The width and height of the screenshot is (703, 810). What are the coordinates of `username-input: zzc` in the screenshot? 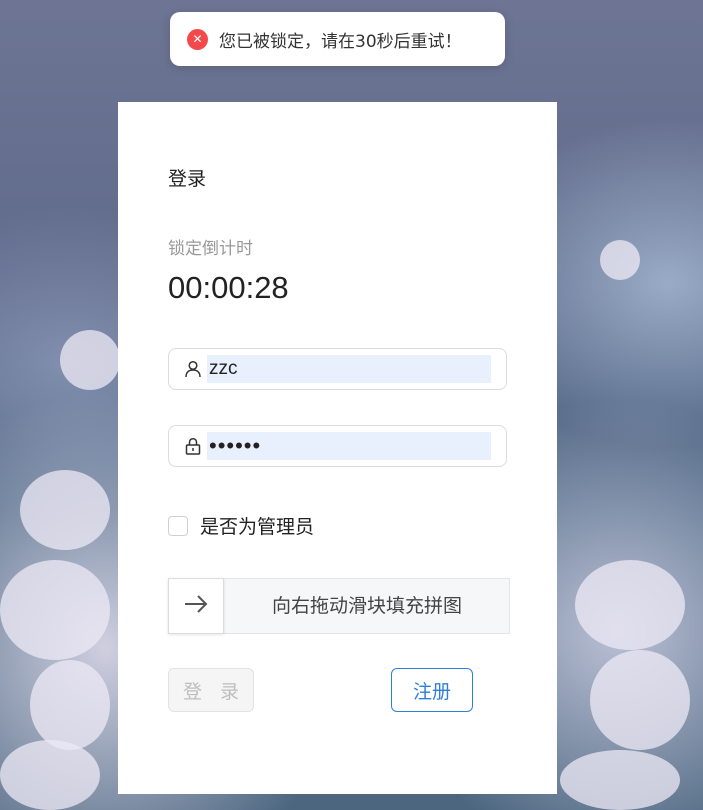 It's located at (349, 369).